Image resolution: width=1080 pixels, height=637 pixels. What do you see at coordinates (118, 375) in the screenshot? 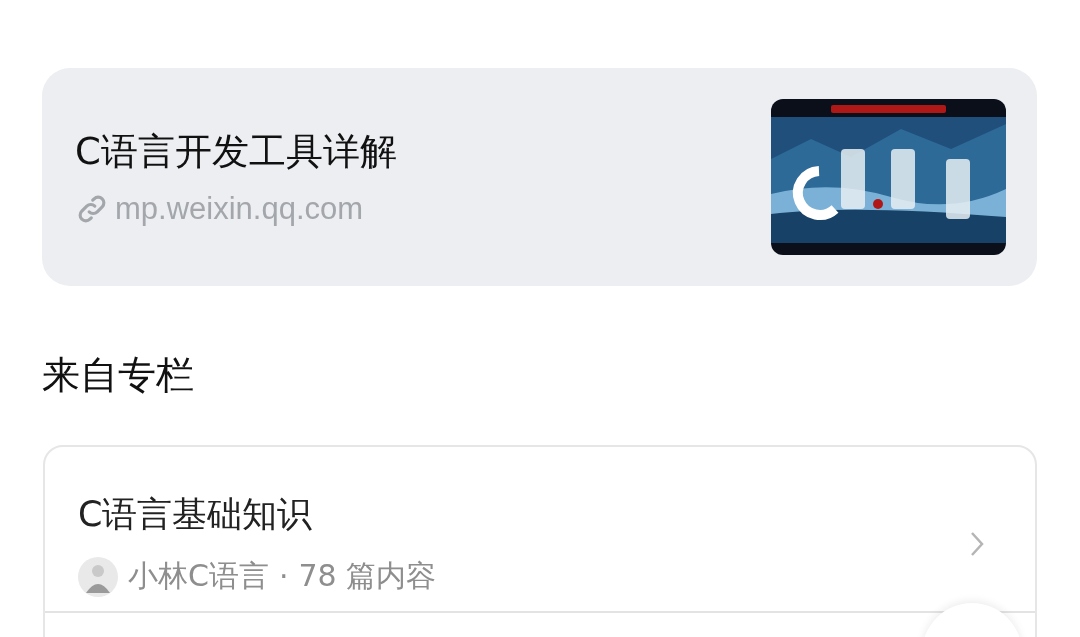
I see `section-title: 来自专栏` at bounding box center [118, 375].